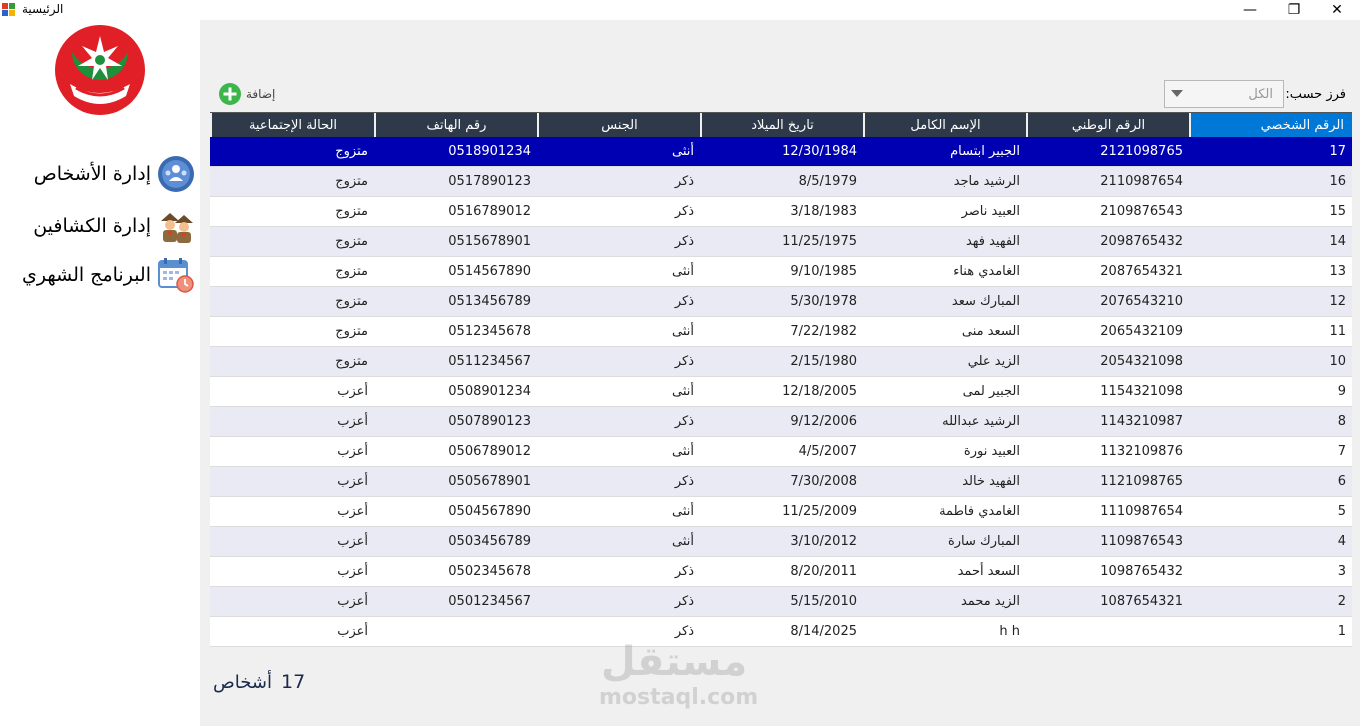 The image size is (1360, 726). I want to click on close-button: ✕, so click(1337, 10).